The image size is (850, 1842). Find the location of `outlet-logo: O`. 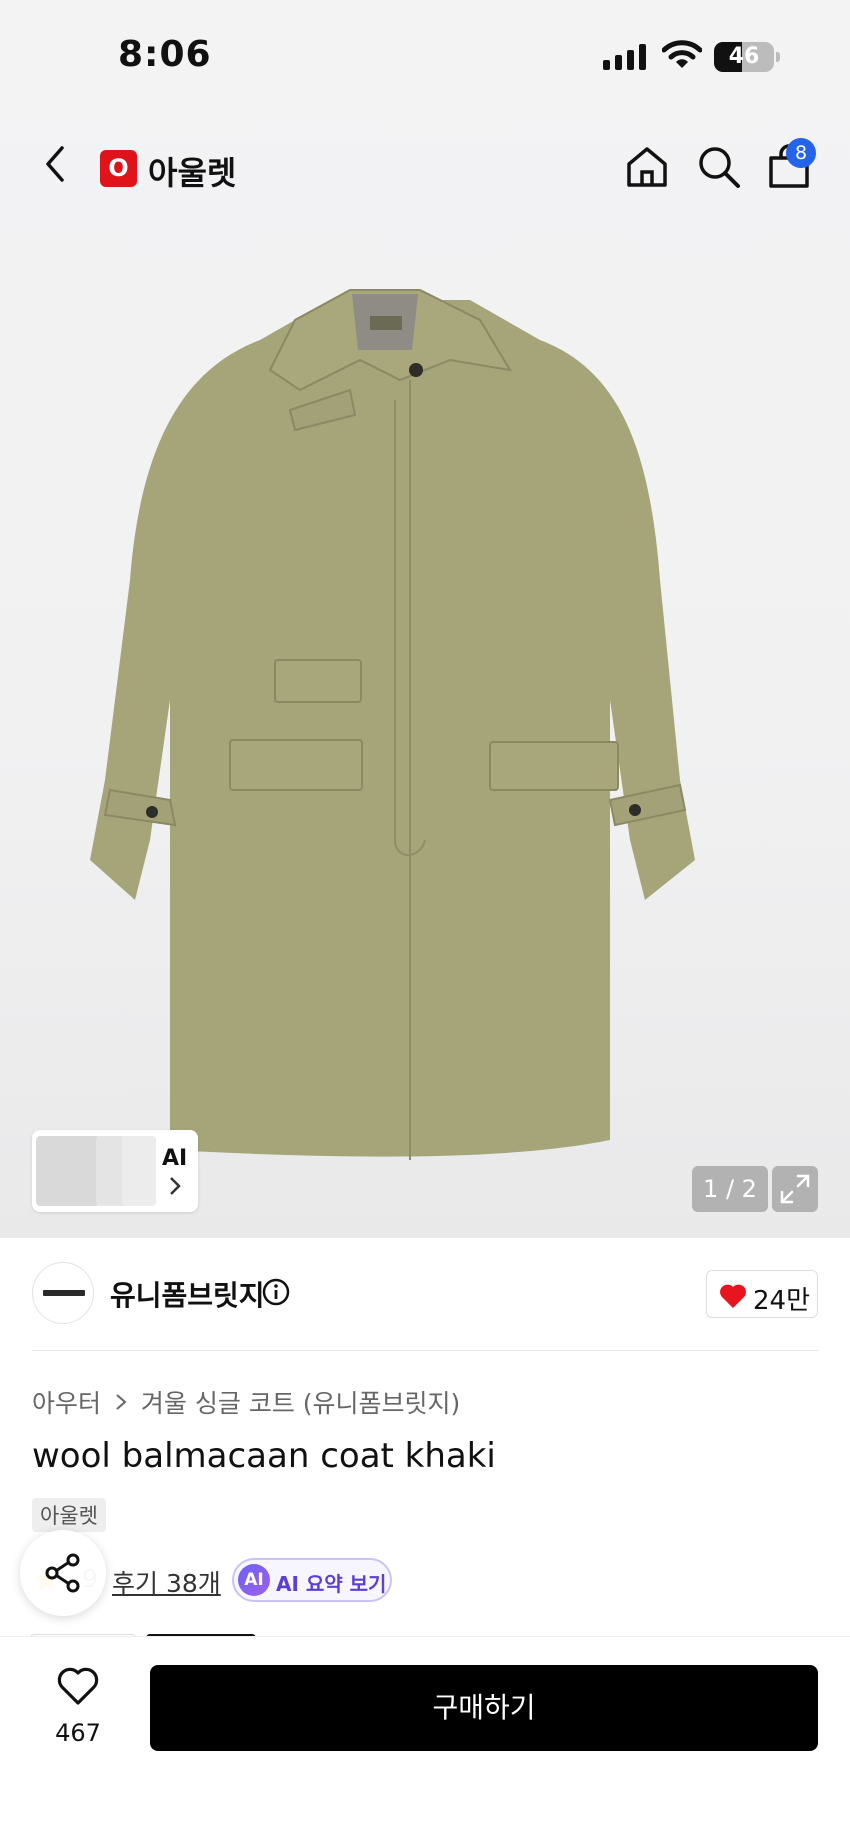

outlet-logo: O is located at coordinates (118, 168).